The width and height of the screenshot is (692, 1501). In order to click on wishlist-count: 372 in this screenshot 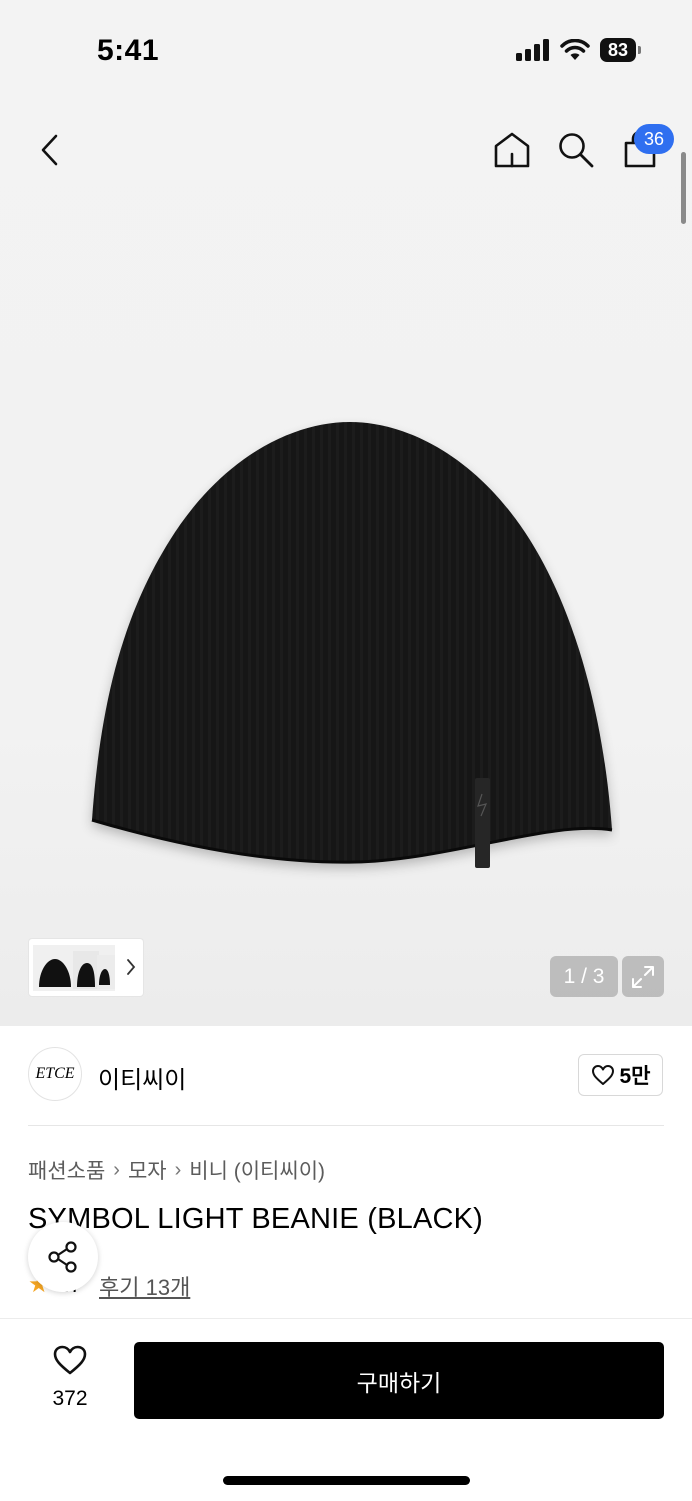, I will do `click(70, 1398)`.